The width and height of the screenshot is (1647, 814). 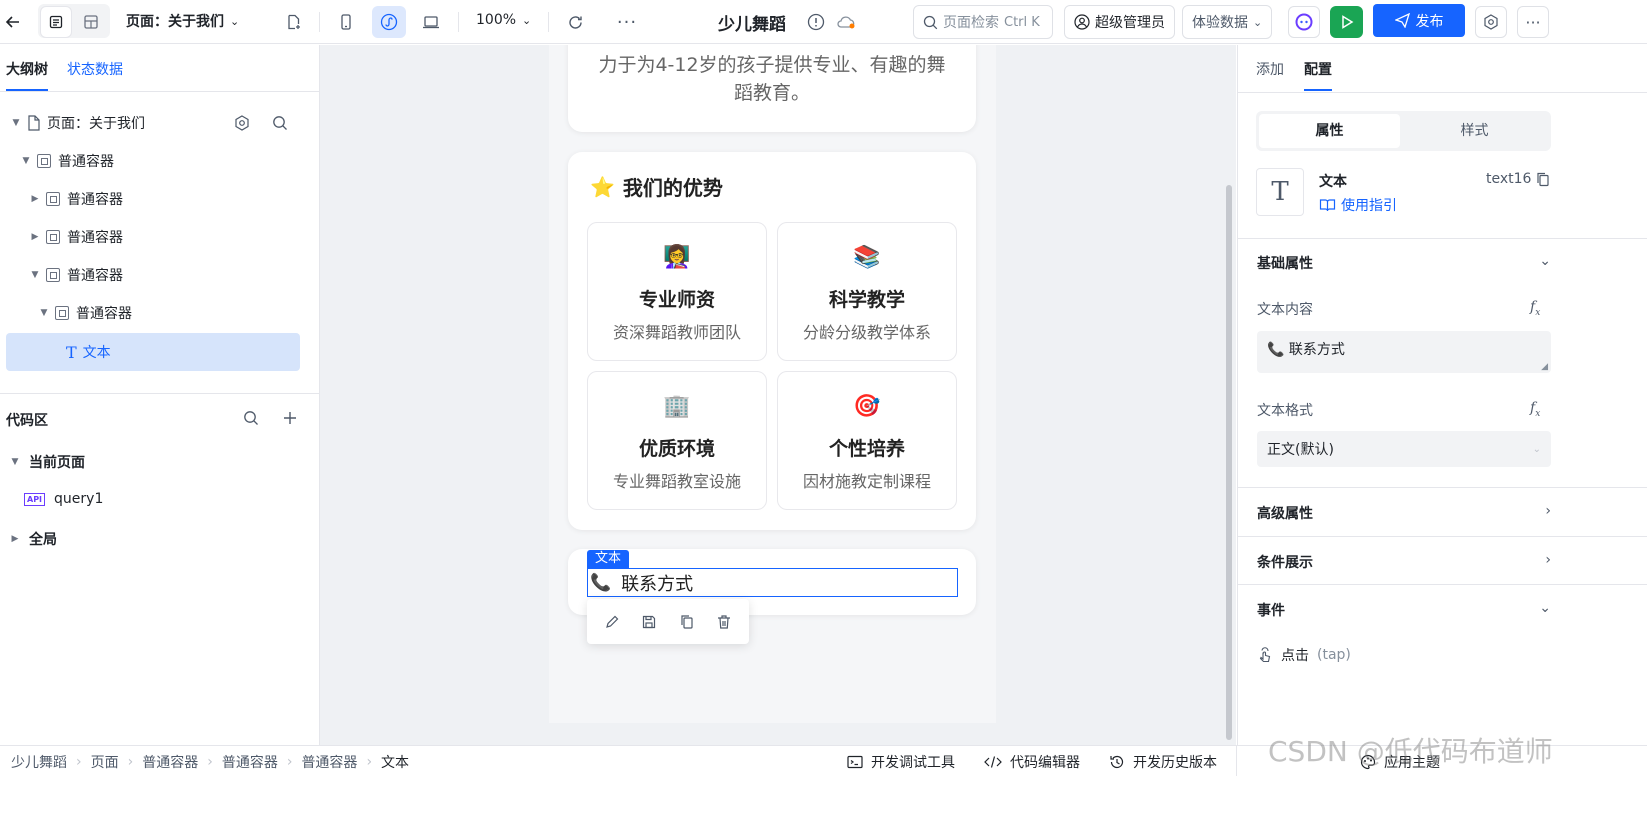 I want to click on advantage-title: 专业师资, so click(x=676, y=300).